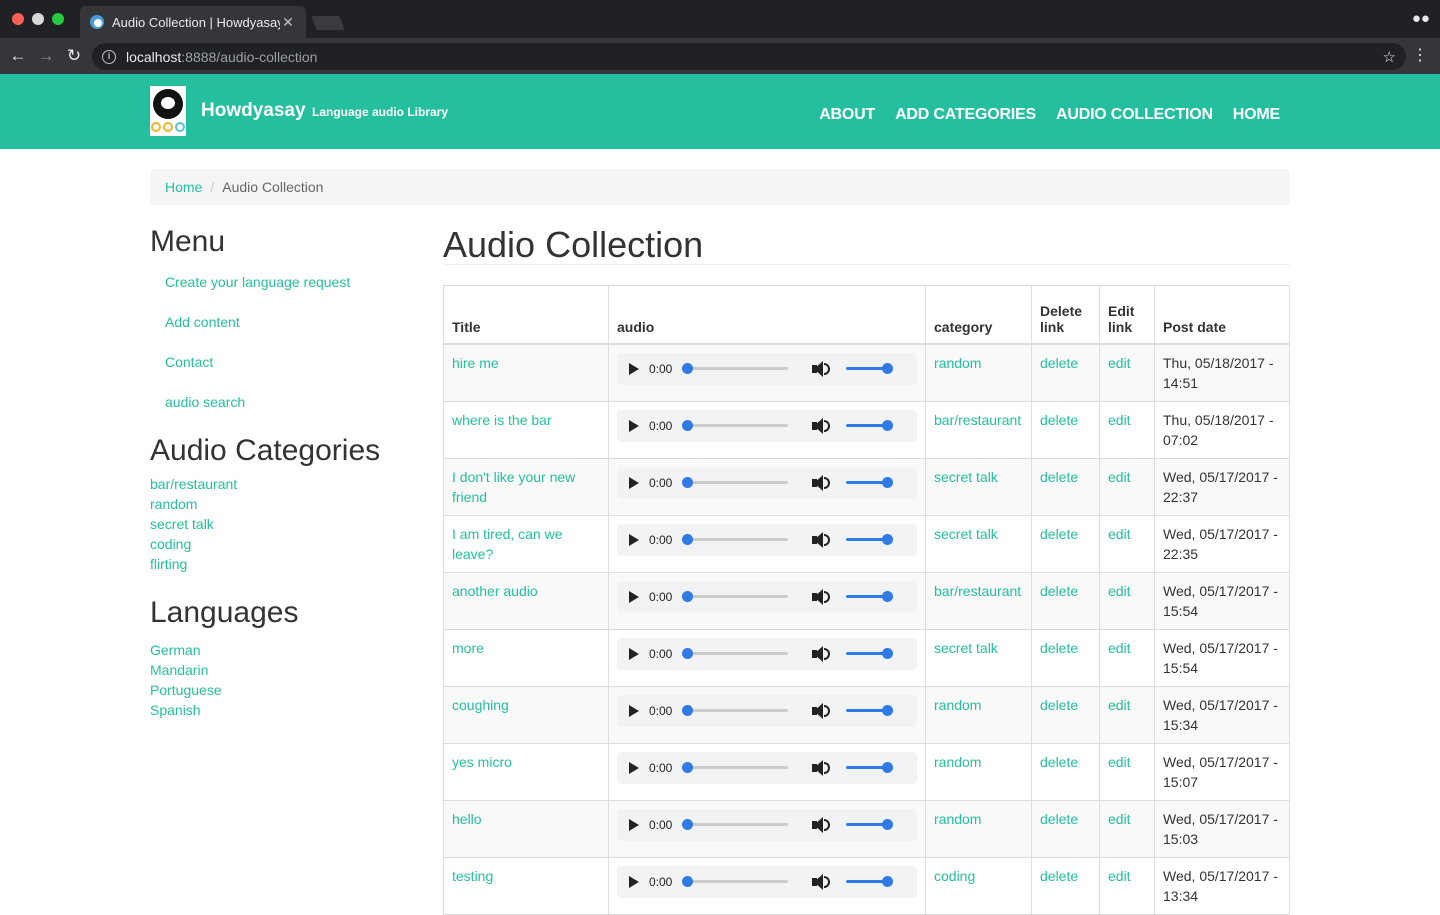  I want to click on nav-audio-collection: AUDIO COLLECTION, so click(1134, 115).